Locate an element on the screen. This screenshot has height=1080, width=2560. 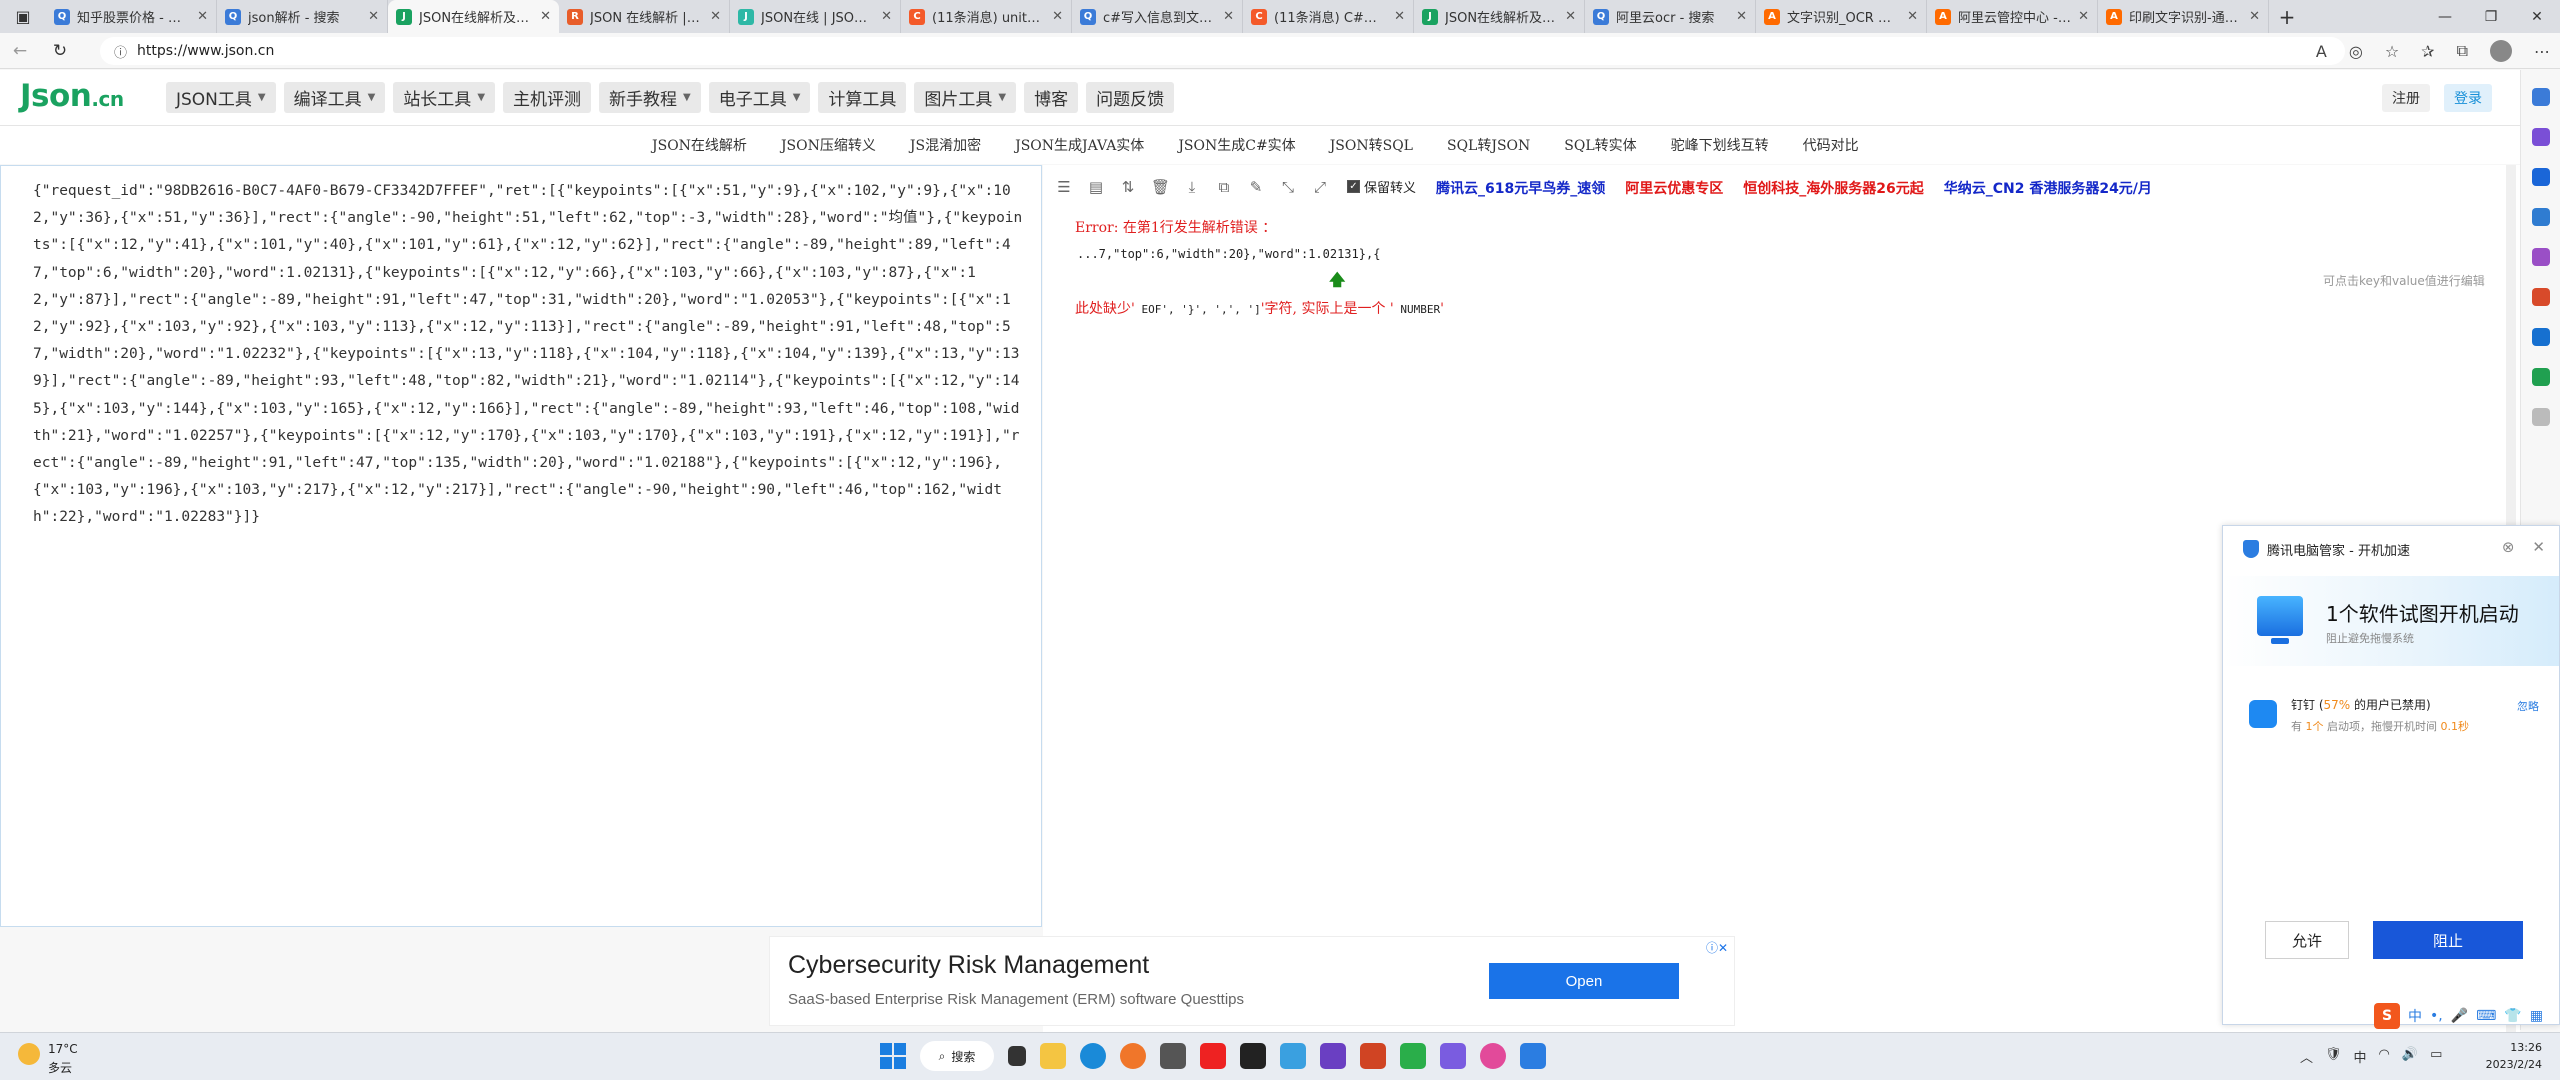
subnav-item: 驼峰下划线互转 is located at coordinates (1720, 145).